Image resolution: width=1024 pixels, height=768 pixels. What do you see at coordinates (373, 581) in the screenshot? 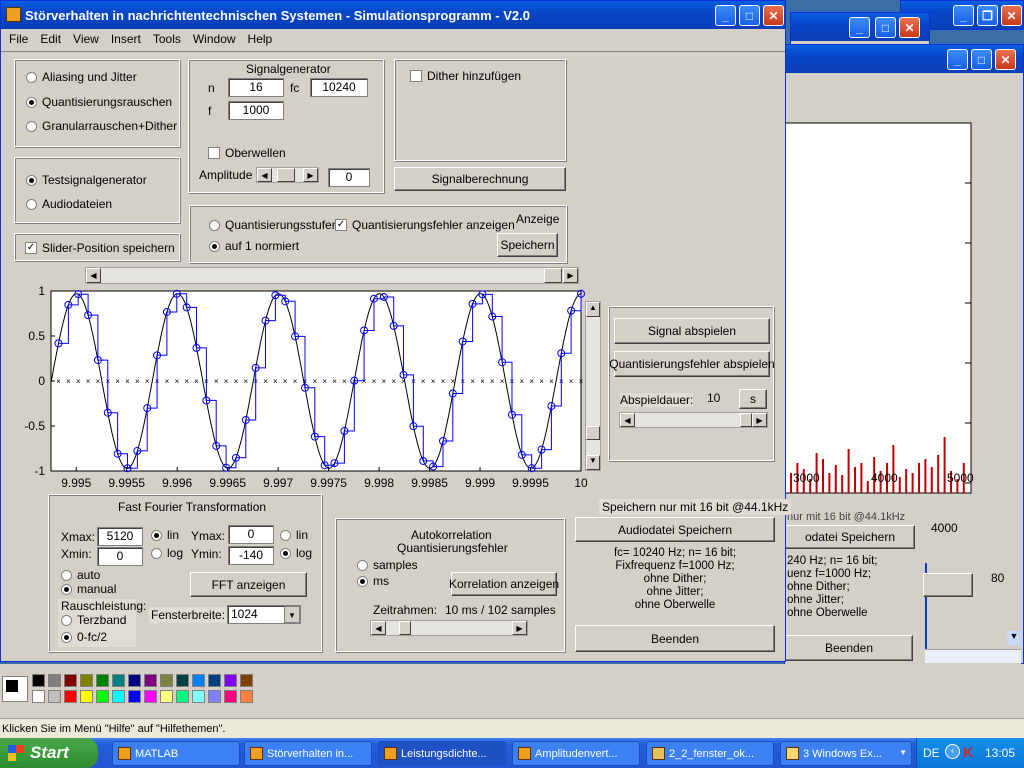
I see `radio-ms: ms` at bounding box center [373, 581].